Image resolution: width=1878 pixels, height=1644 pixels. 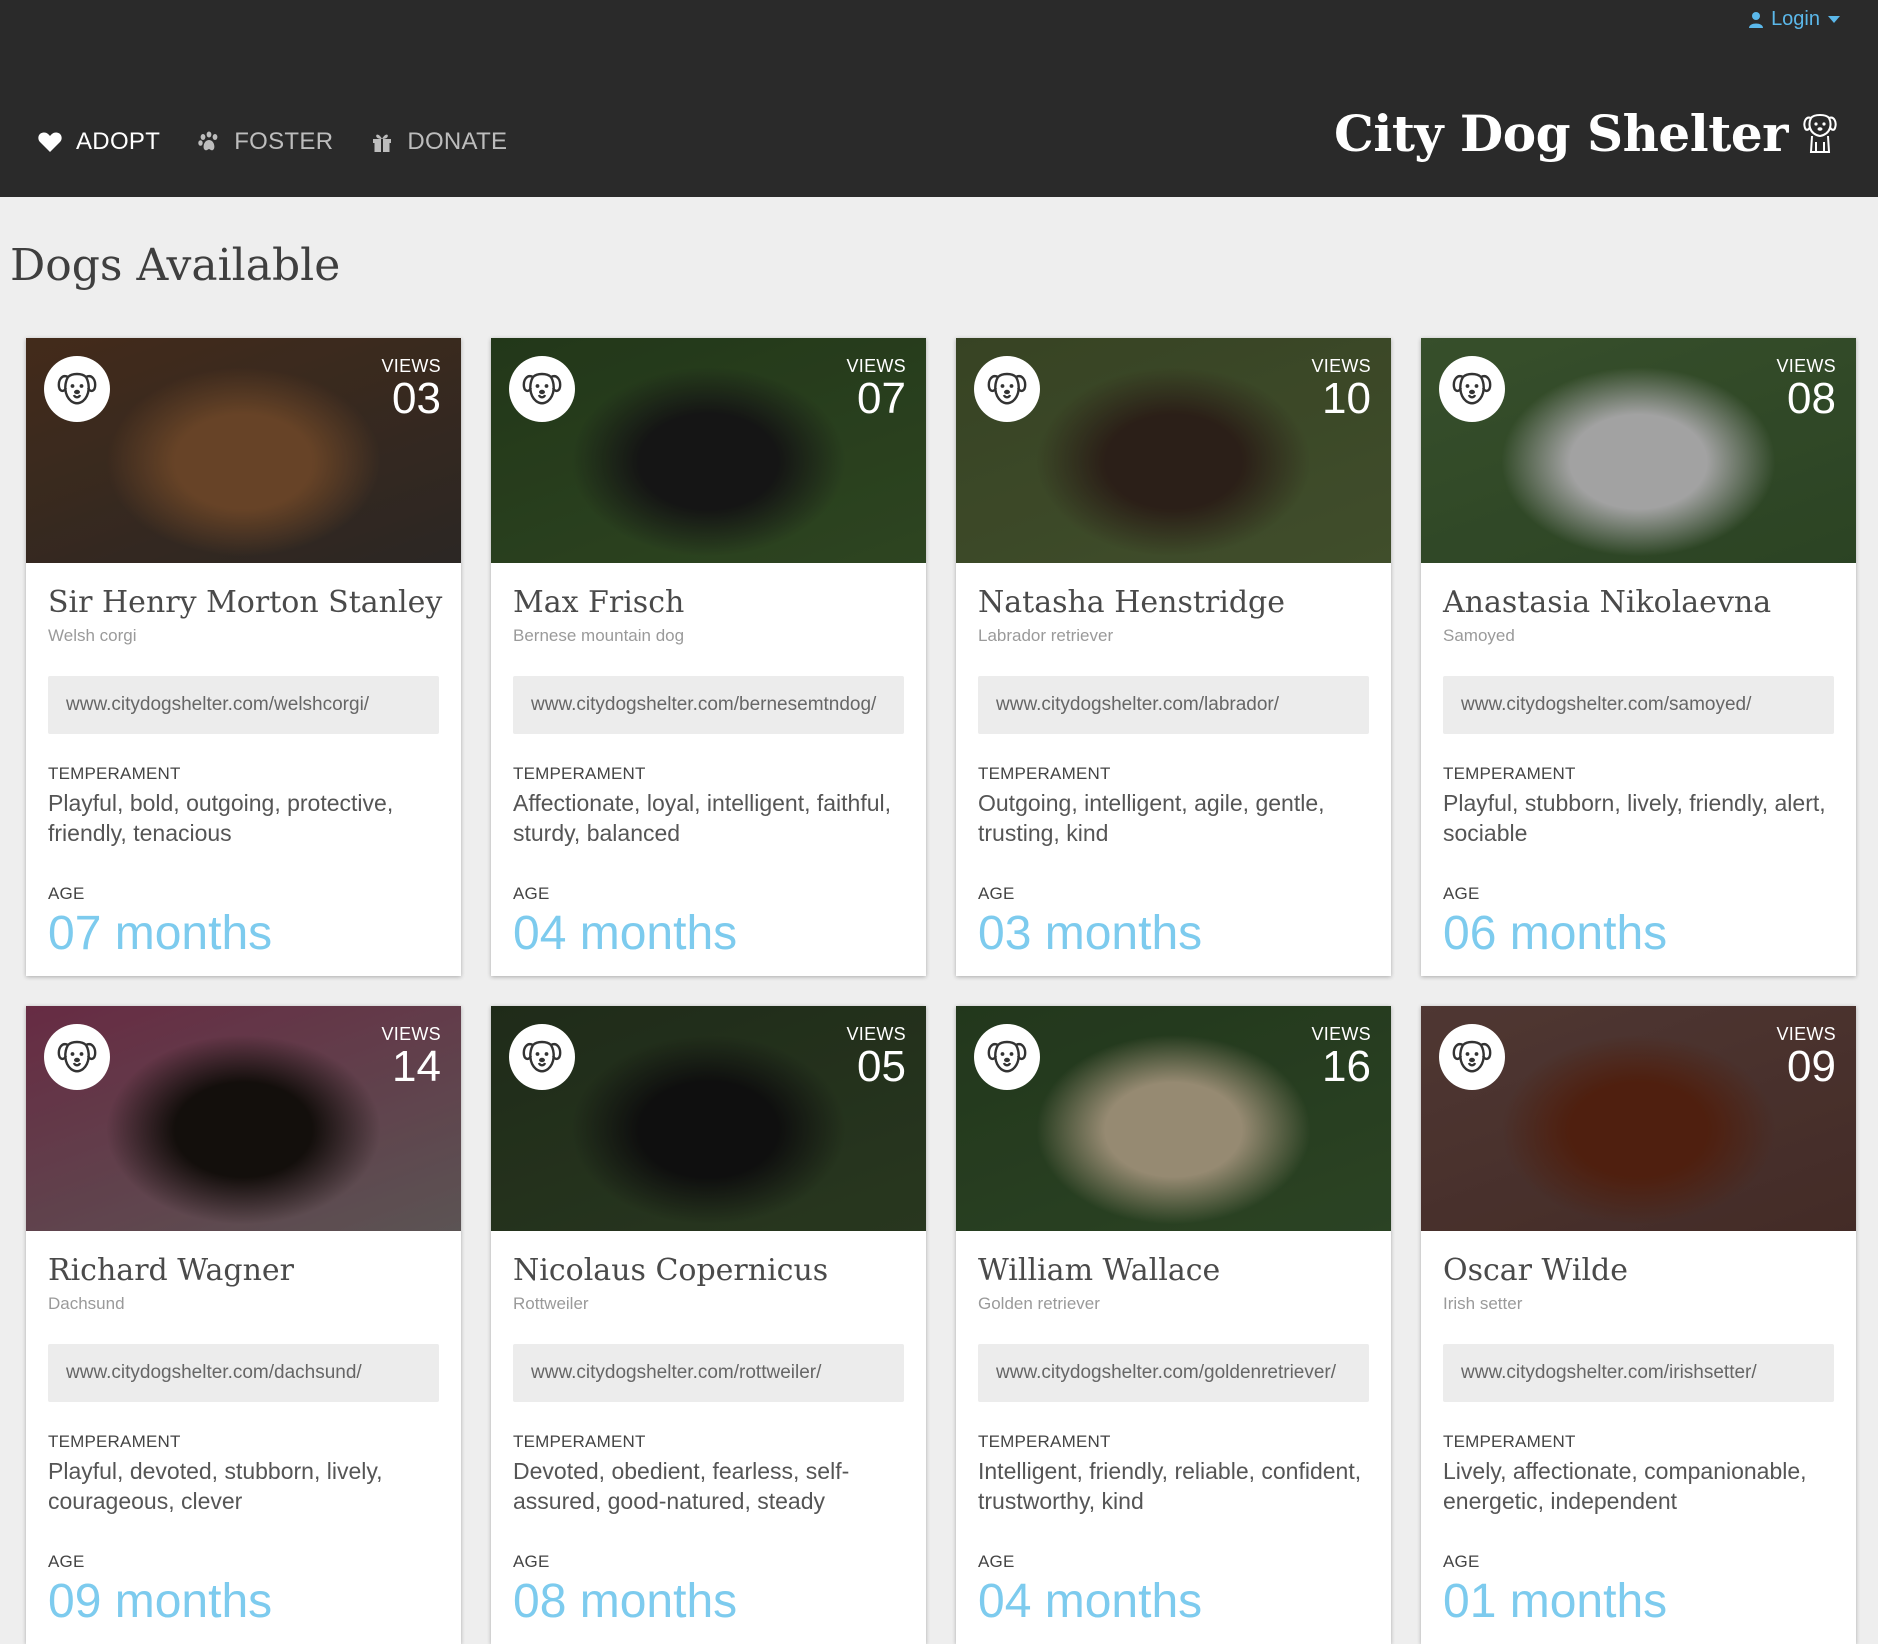 I want to click on login-dropdown: Login, so click(x=1794, y=19).